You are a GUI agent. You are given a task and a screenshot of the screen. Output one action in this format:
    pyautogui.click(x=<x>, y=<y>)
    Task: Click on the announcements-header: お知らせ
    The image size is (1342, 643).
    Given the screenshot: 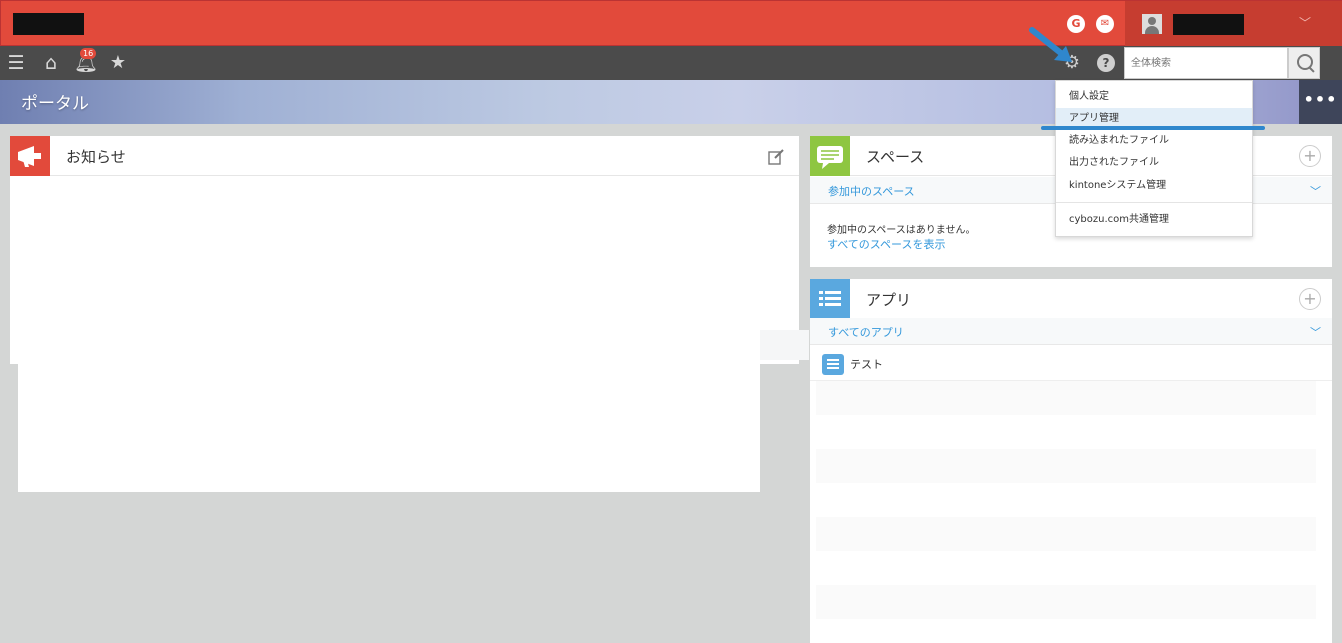 What is the action you would take?
    pyautogui.click(x=404, y=156)
    